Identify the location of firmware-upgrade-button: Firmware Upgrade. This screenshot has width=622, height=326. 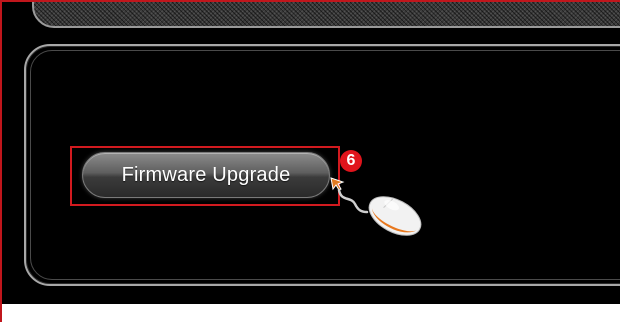
(206, 175).